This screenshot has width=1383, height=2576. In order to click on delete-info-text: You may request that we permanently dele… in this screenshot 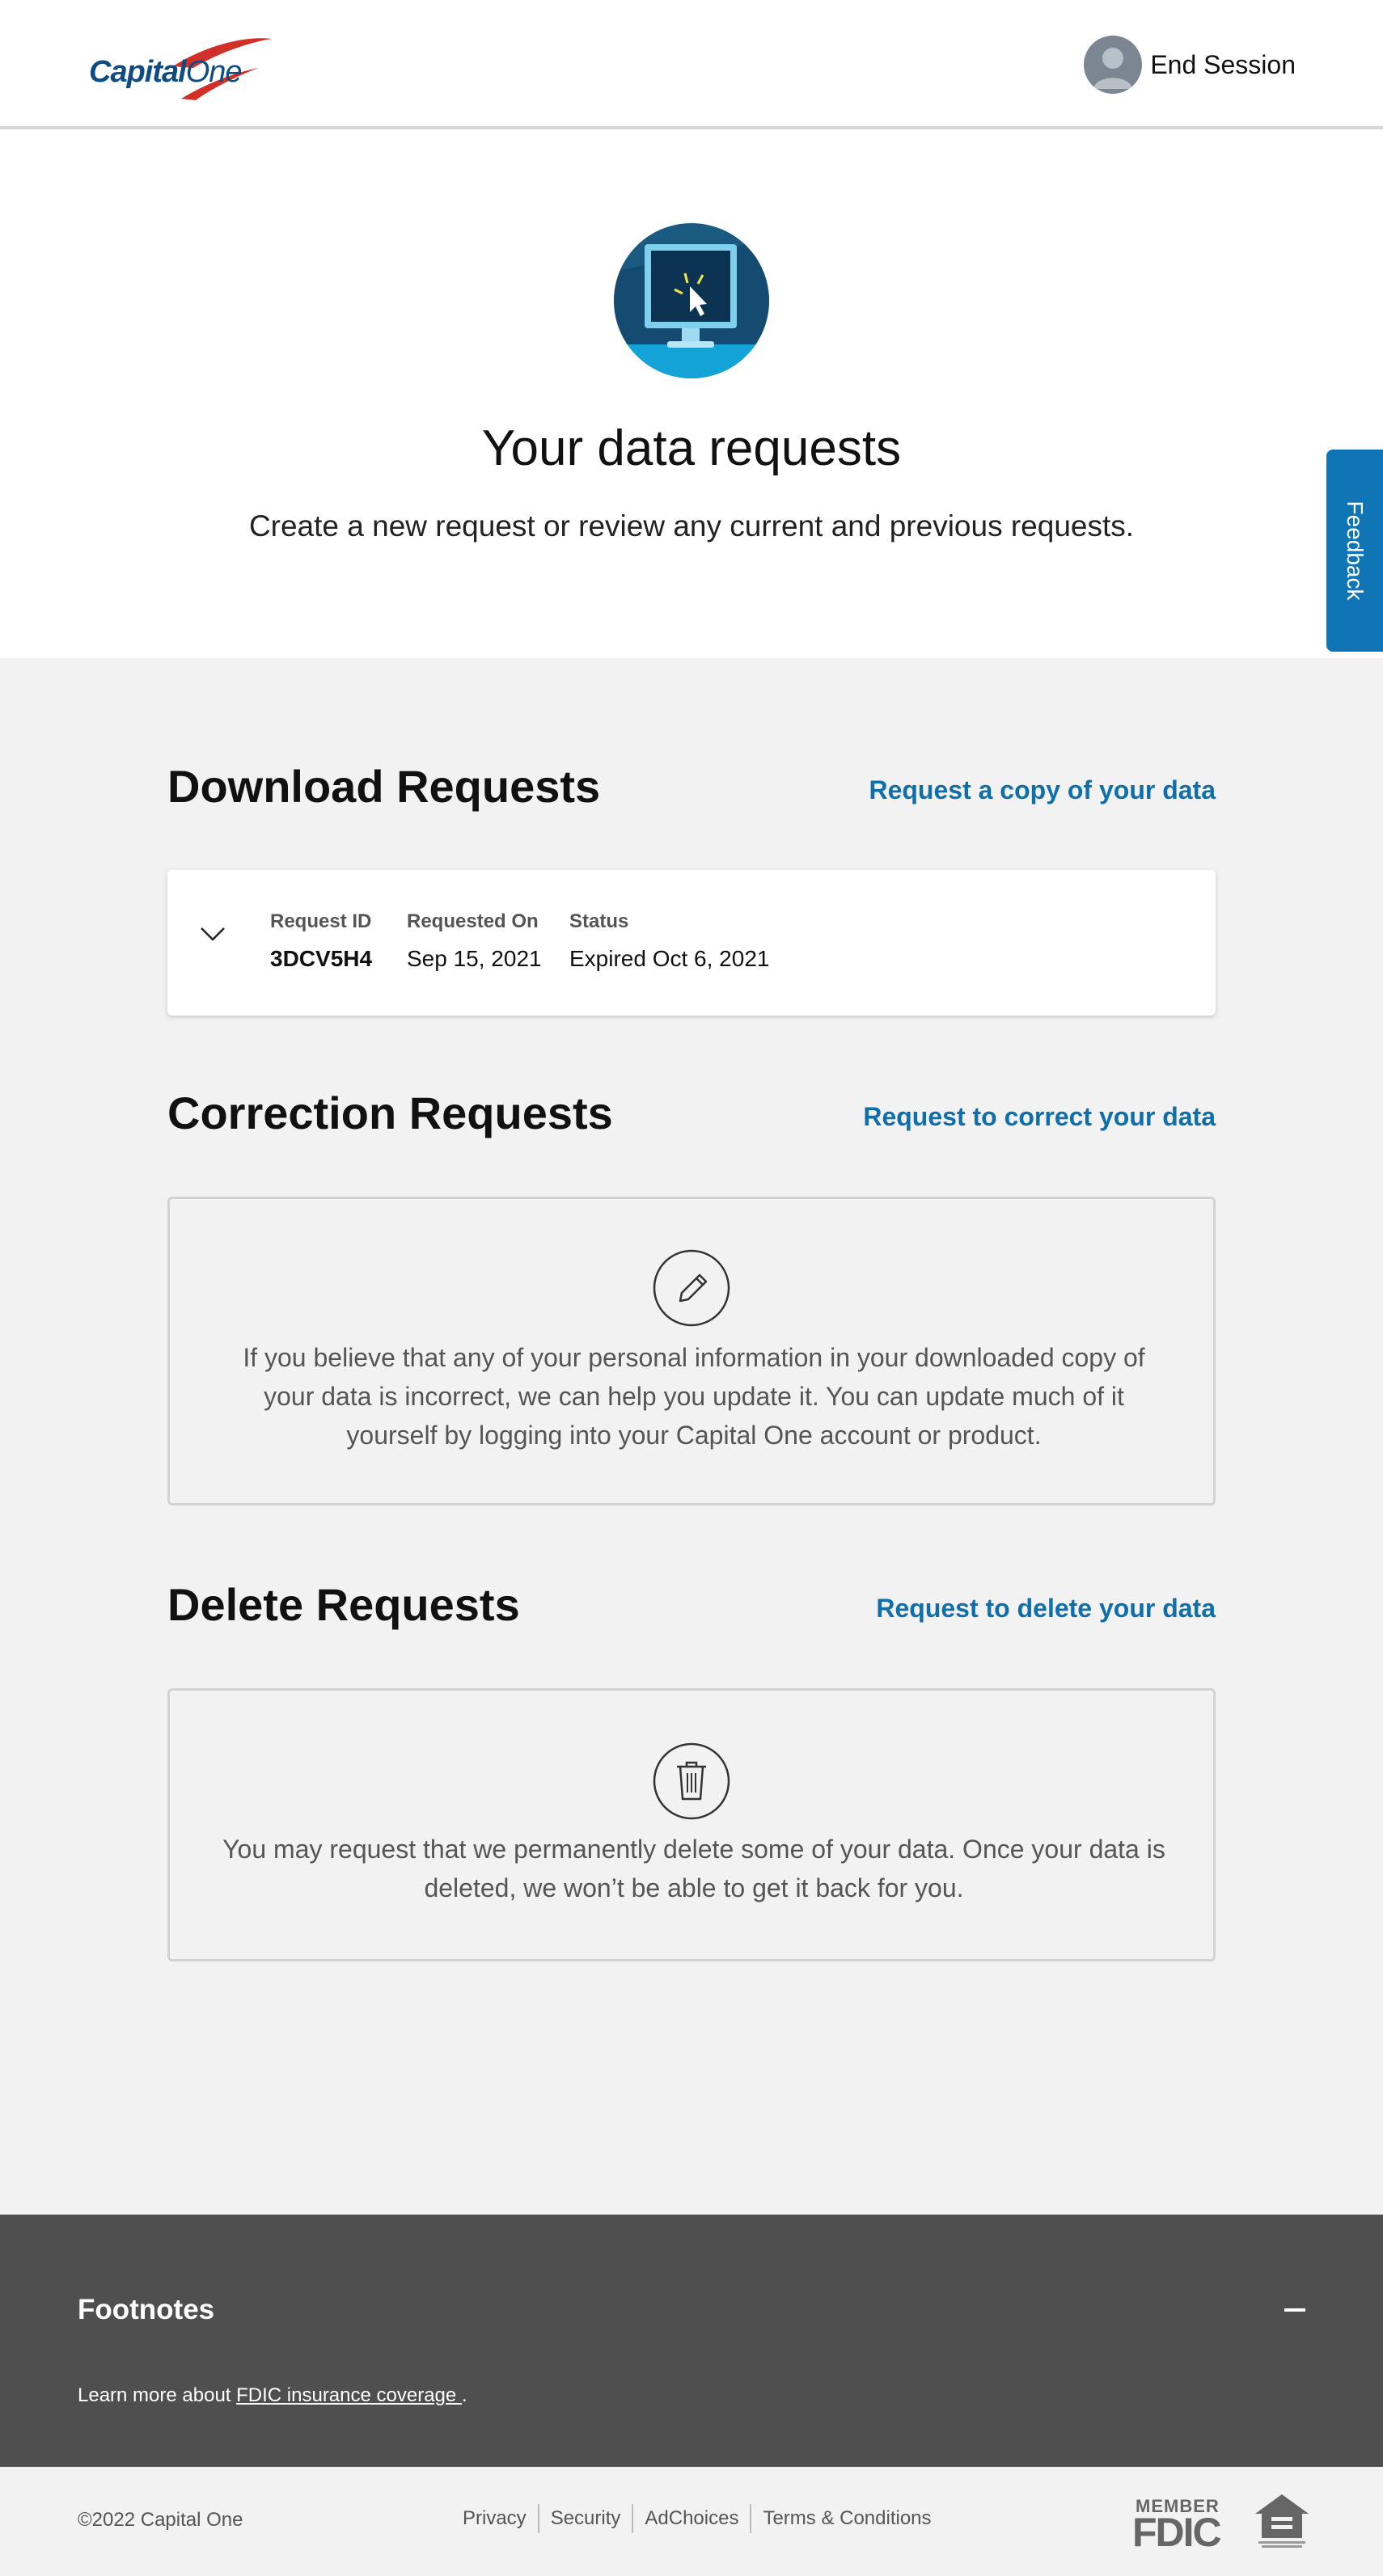, I will do `click(693, 1869)`.